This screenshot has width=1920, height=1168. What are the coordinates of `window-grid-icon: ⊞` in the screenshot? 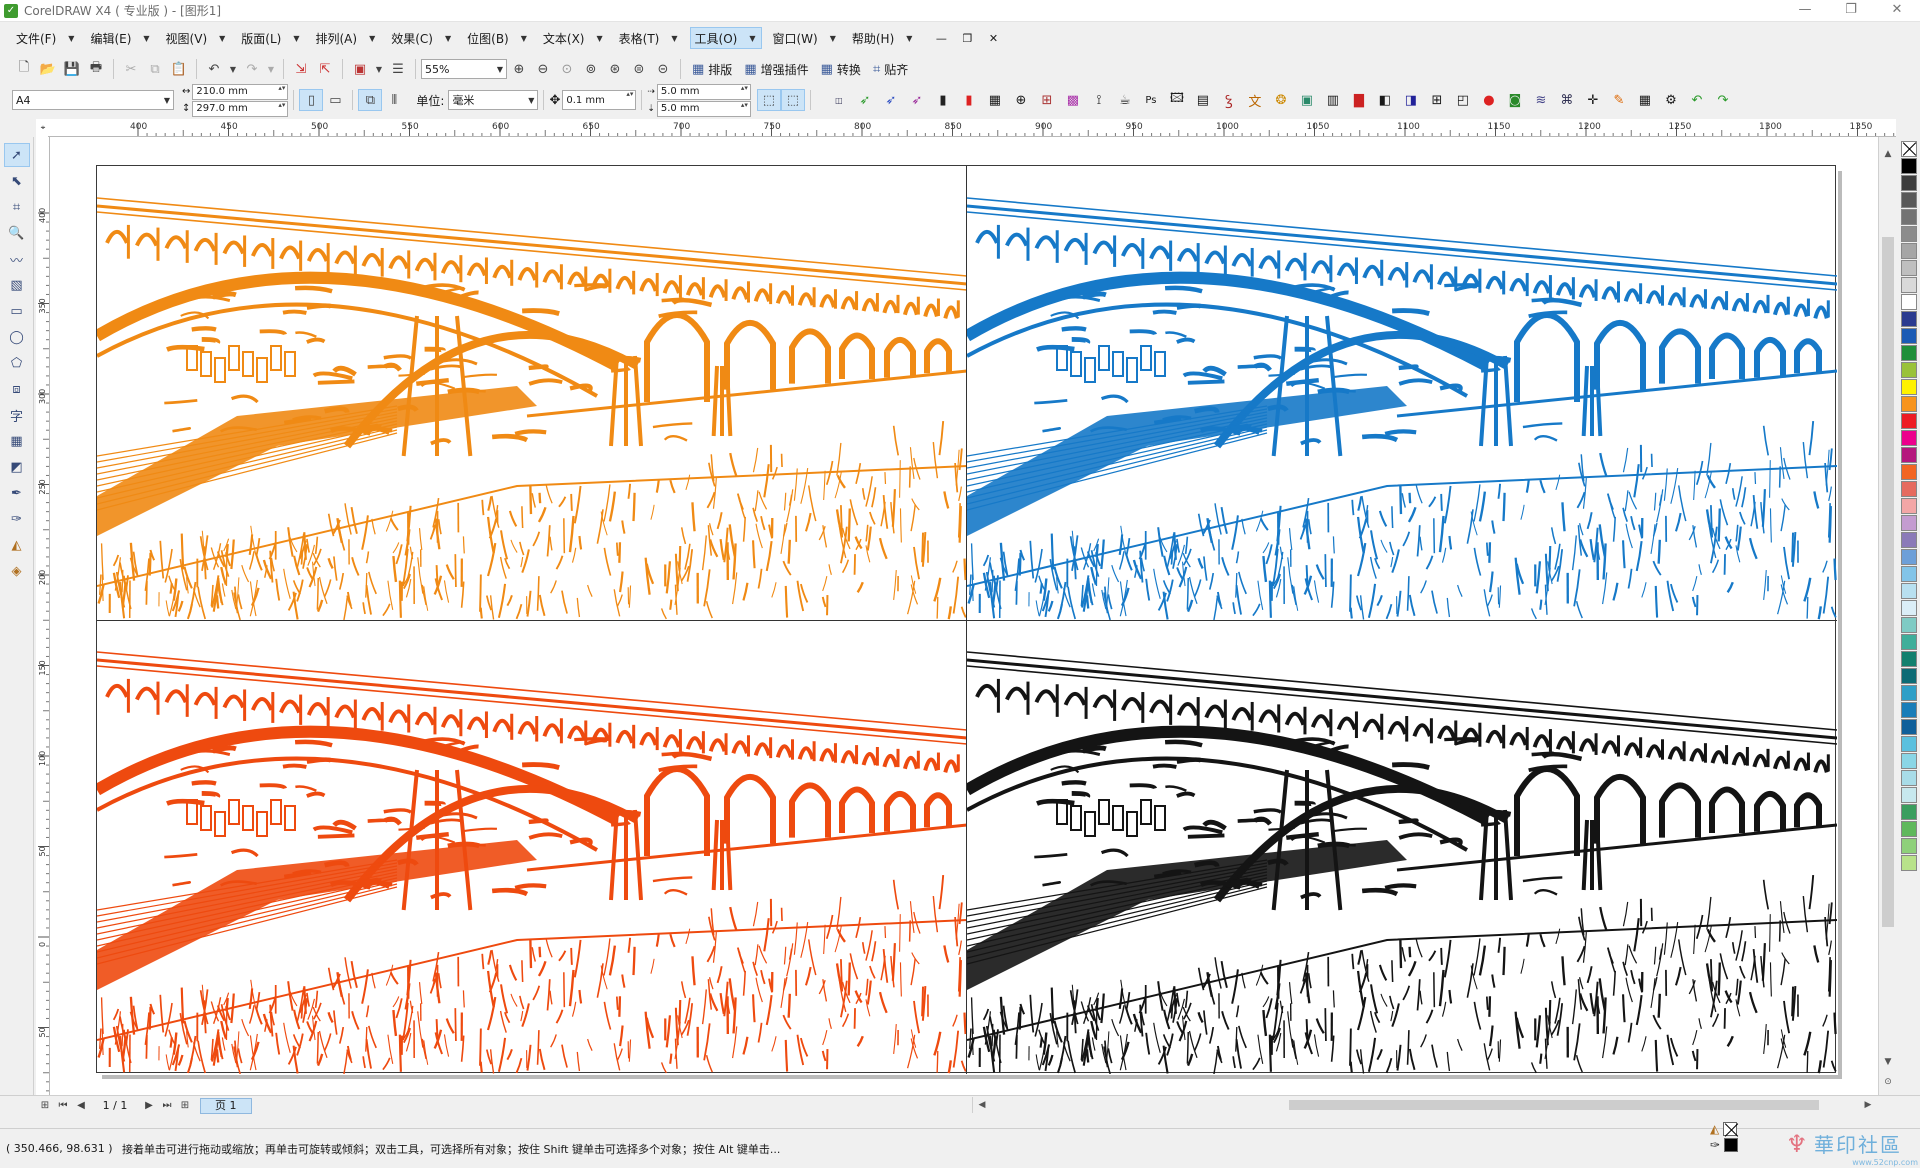 It's located at (1437, 100).